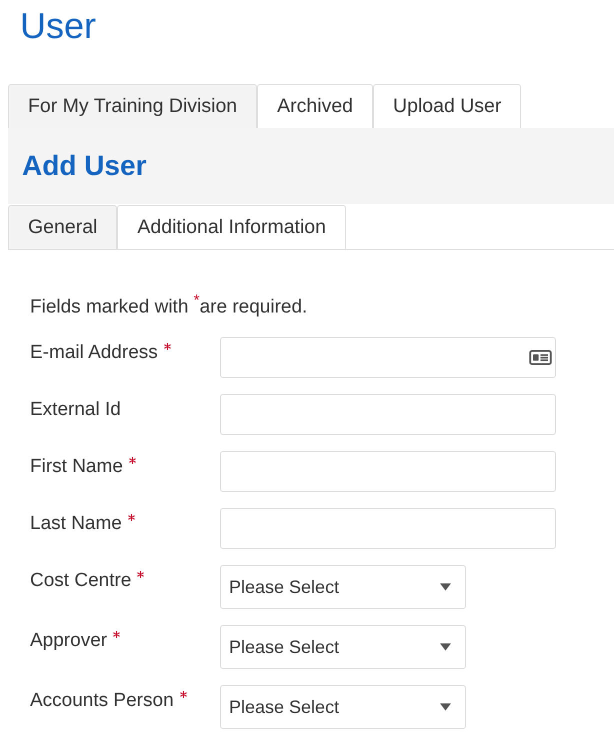 The height and width of the screenshot is (732, 614). I want to click on tab: For My Training Division, so click(133, 106).